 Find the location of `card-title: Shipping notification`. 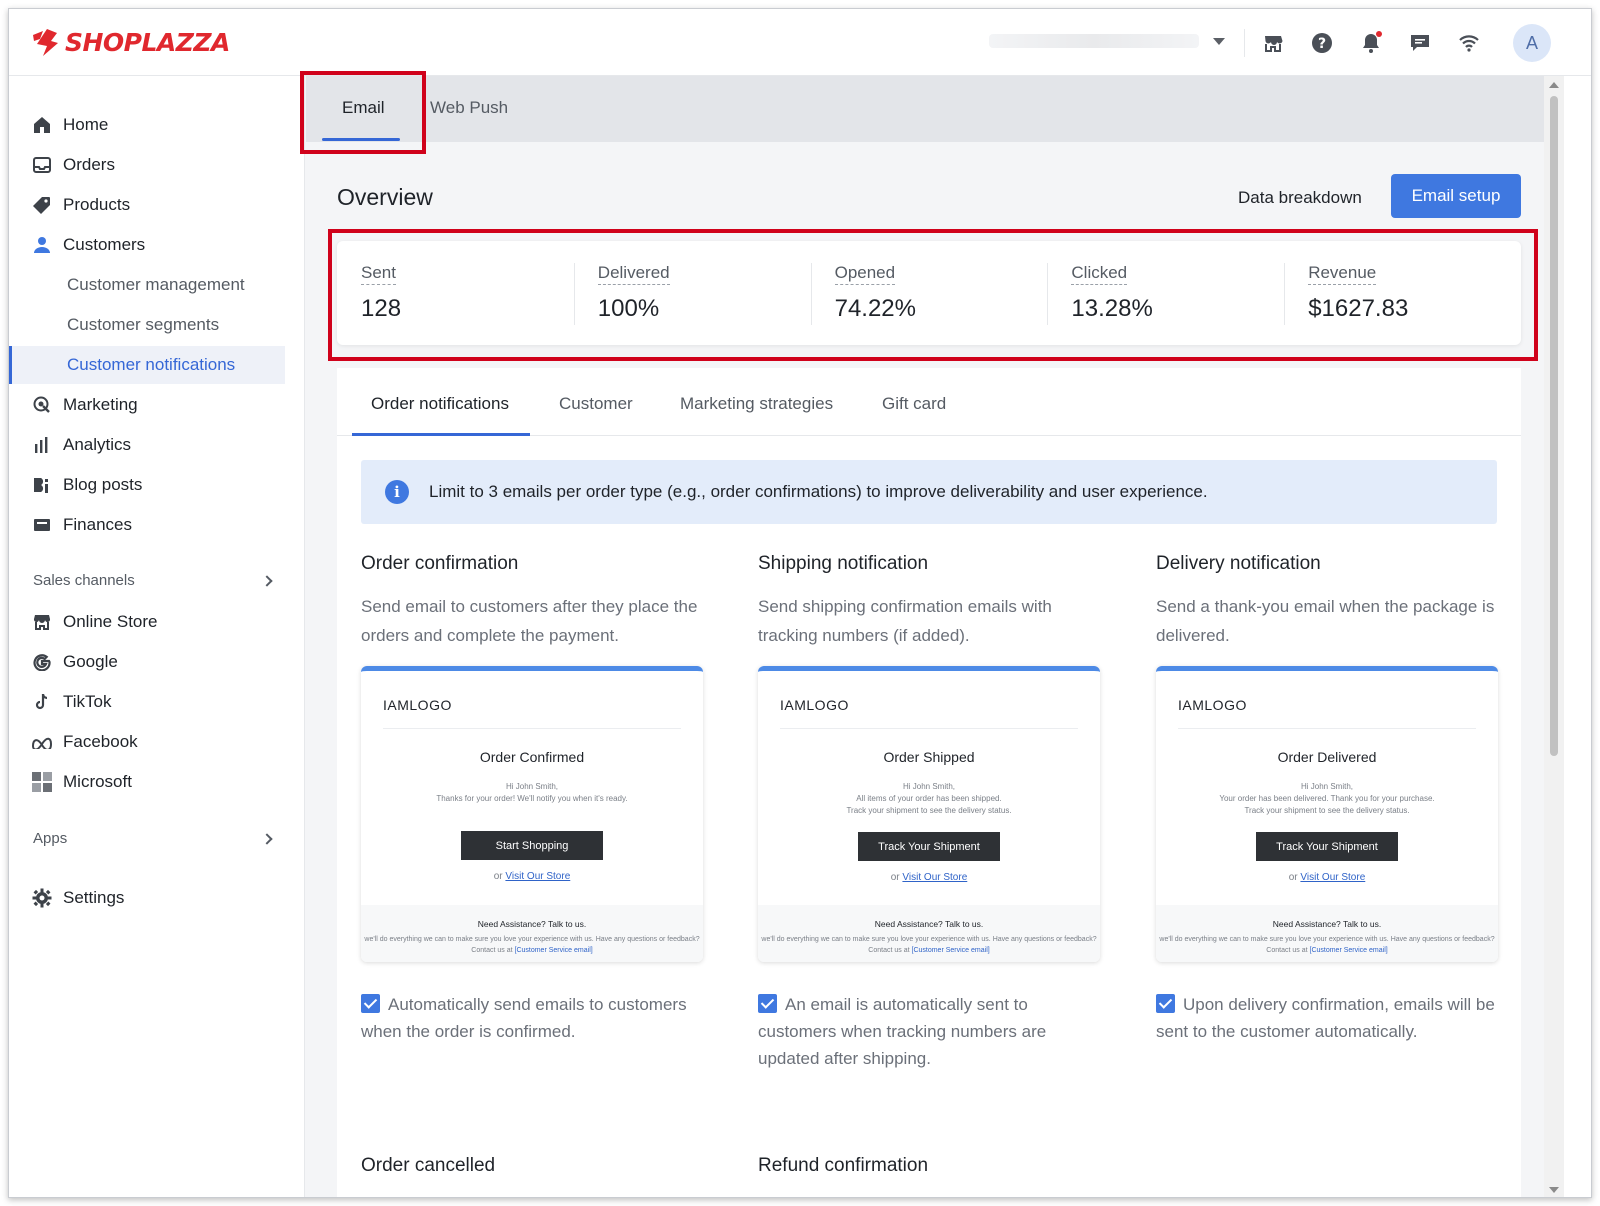

card-title: Shipping notification is located at coordinates (929, 564).